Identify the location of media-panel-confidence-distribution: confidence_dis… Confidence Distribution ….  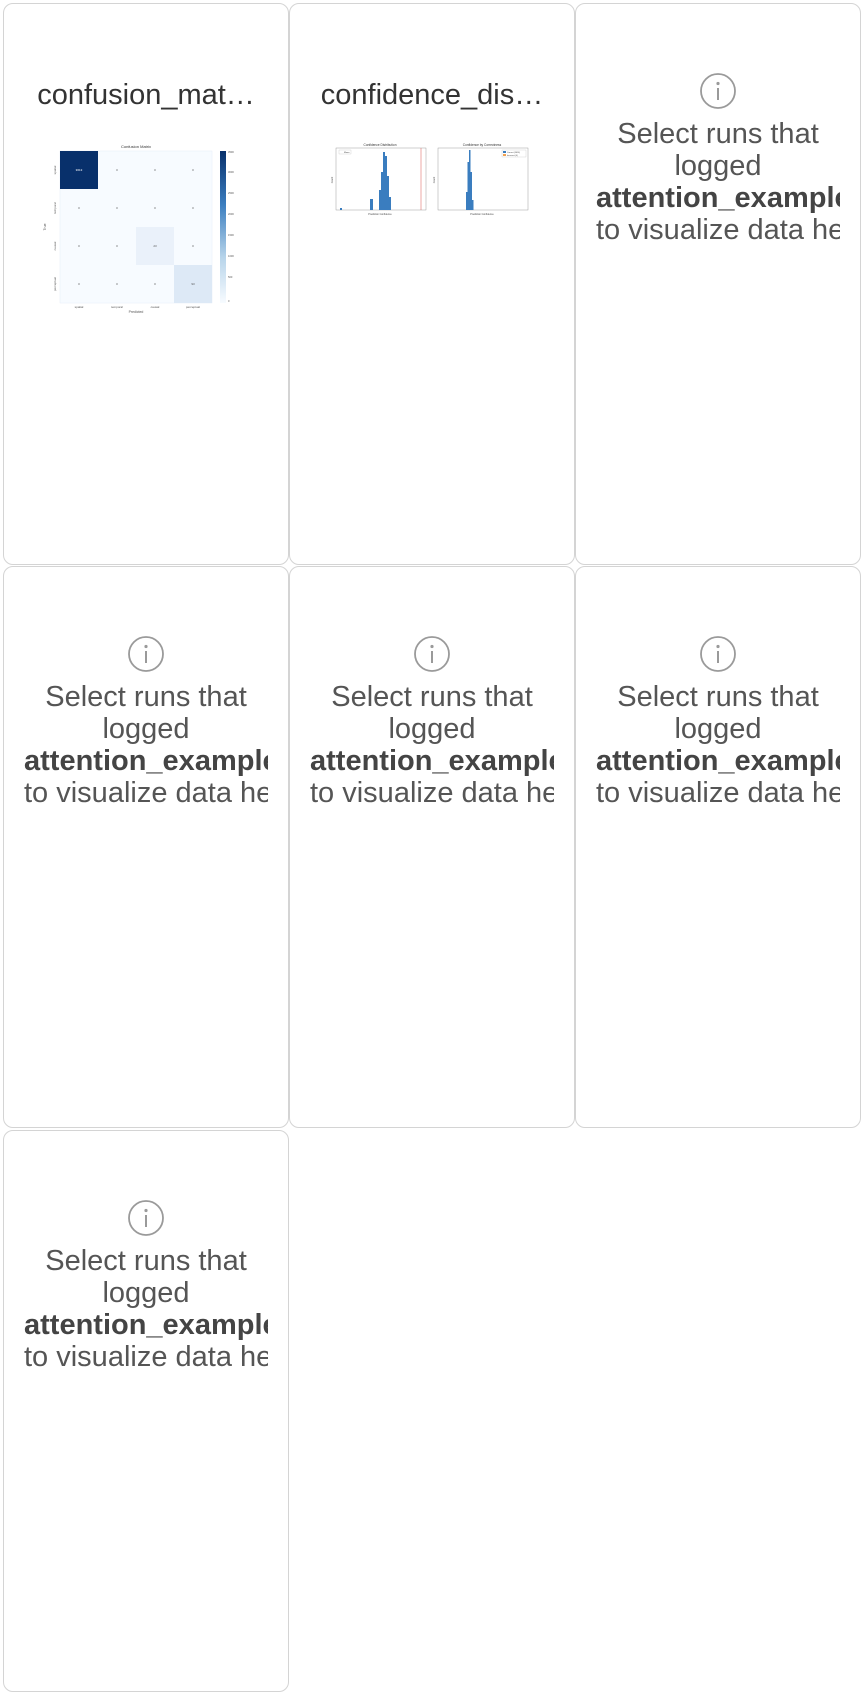
(432, 284).